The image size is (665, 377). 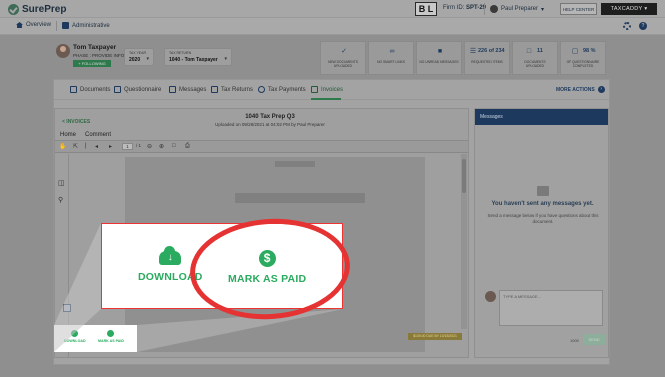 What do you see at coordinates (172, 89) in the screenshot?
I see `messages-icon` at bounding box center [172, 89].